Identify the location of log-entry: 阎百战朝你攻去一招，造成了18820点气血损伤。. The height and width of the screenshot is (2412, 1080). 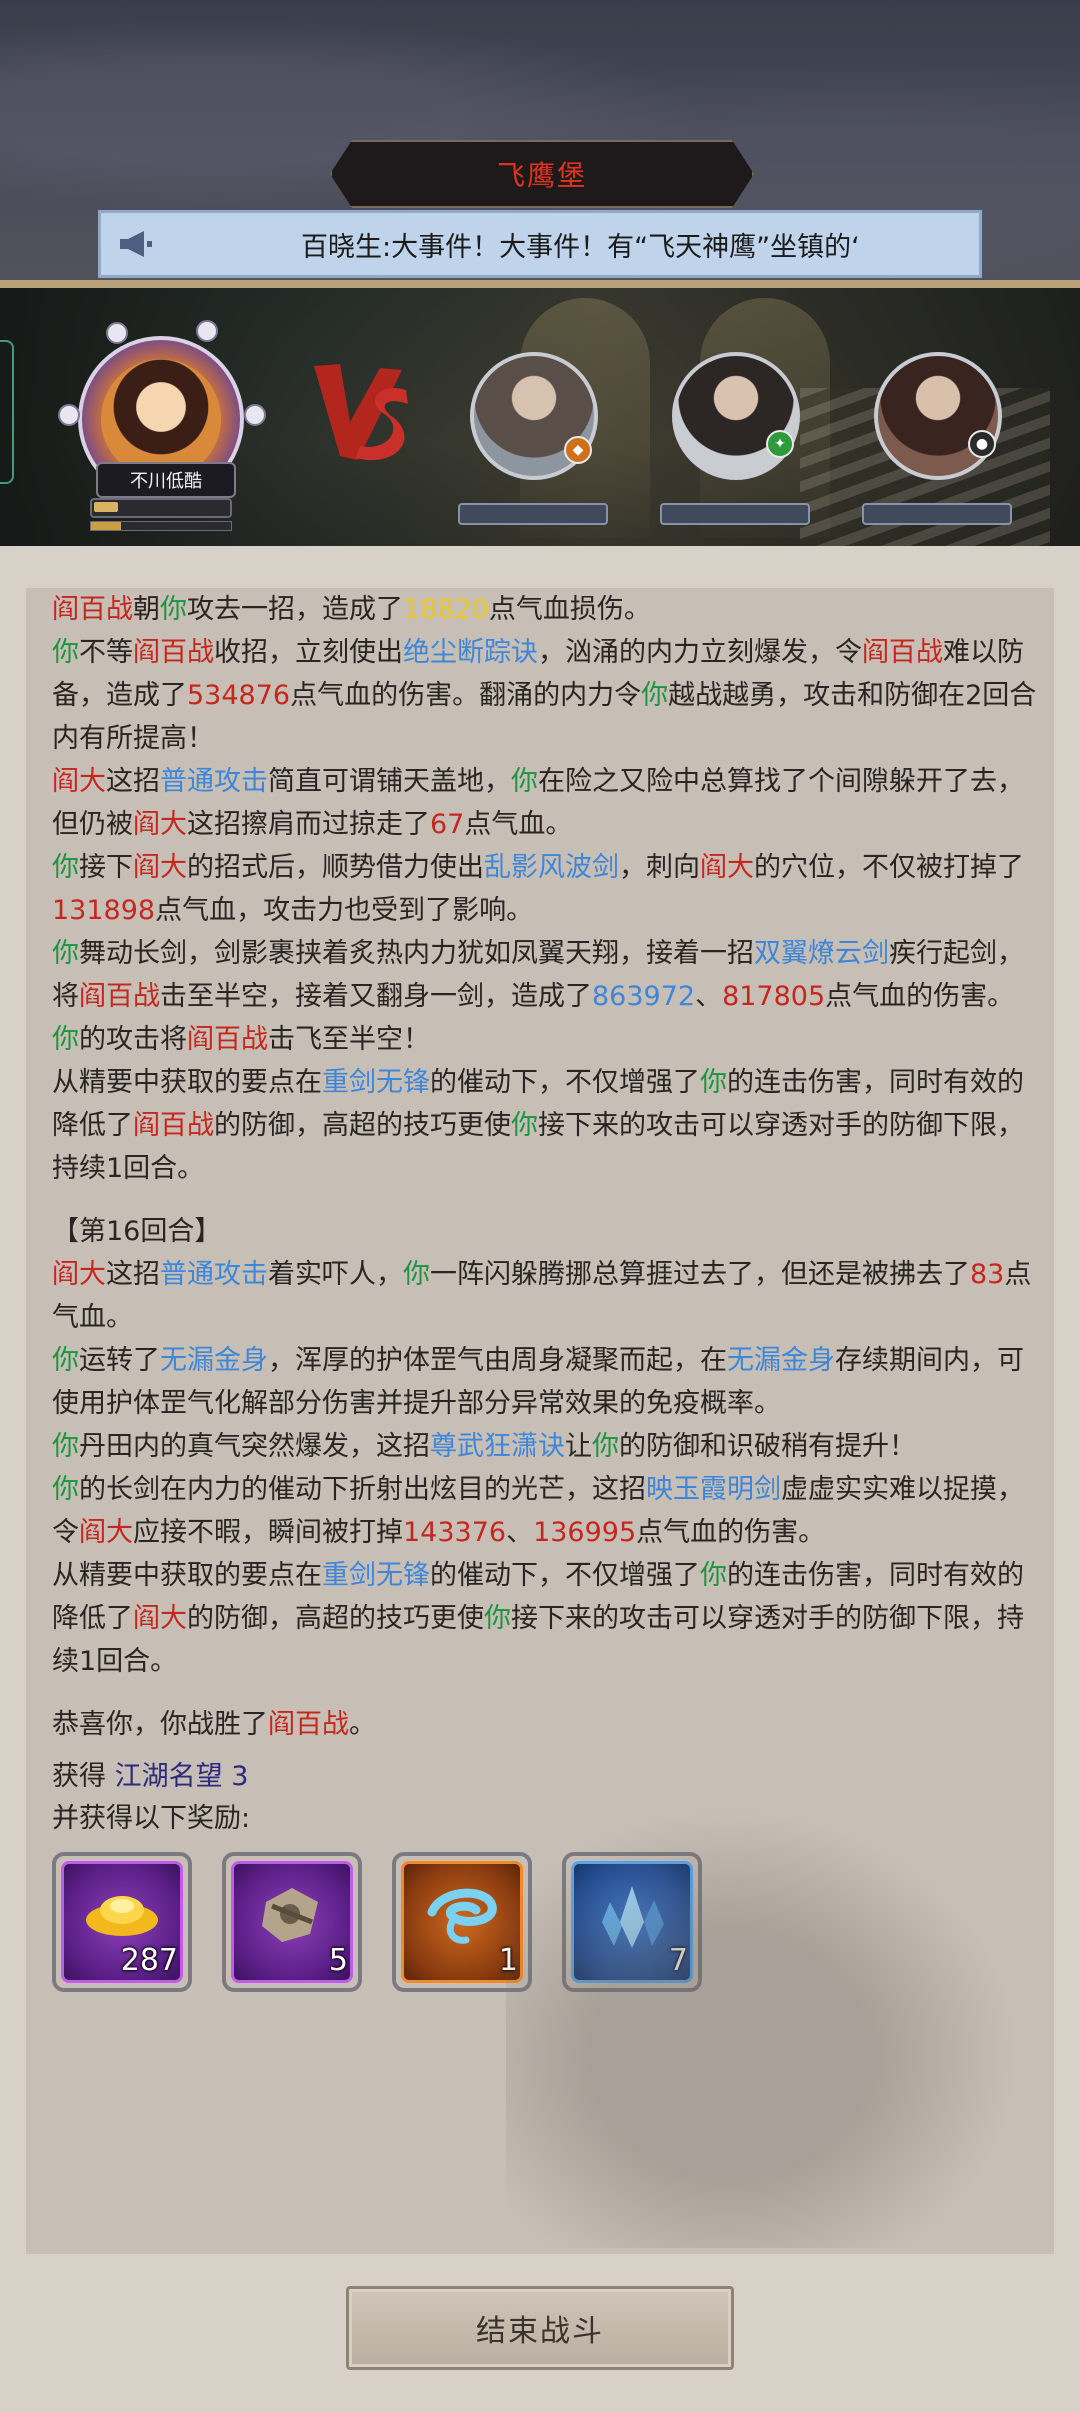
(351, 609).